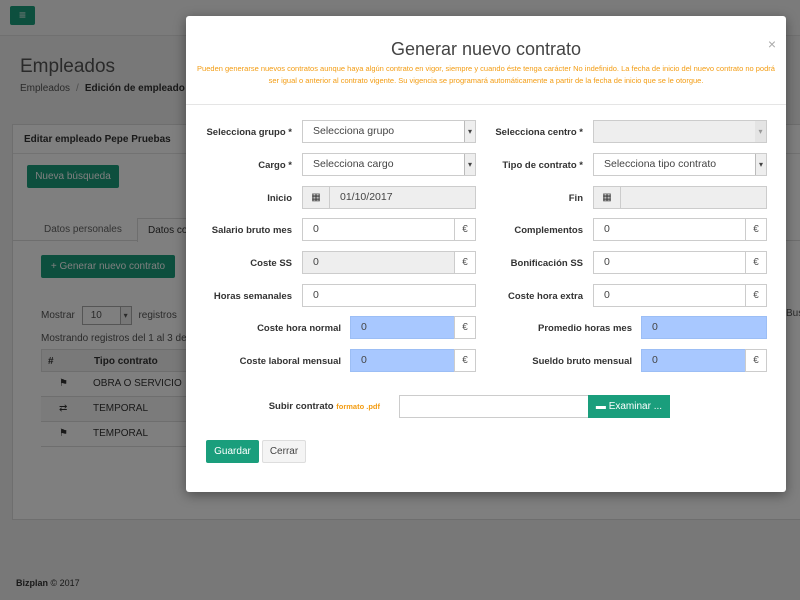 This screenshot has height=600, width=800. What do you see at coordinates (353, 164) in the screenshot?
I see `cargo-value: Selecciona cargo` at bounding box center [353, 164].